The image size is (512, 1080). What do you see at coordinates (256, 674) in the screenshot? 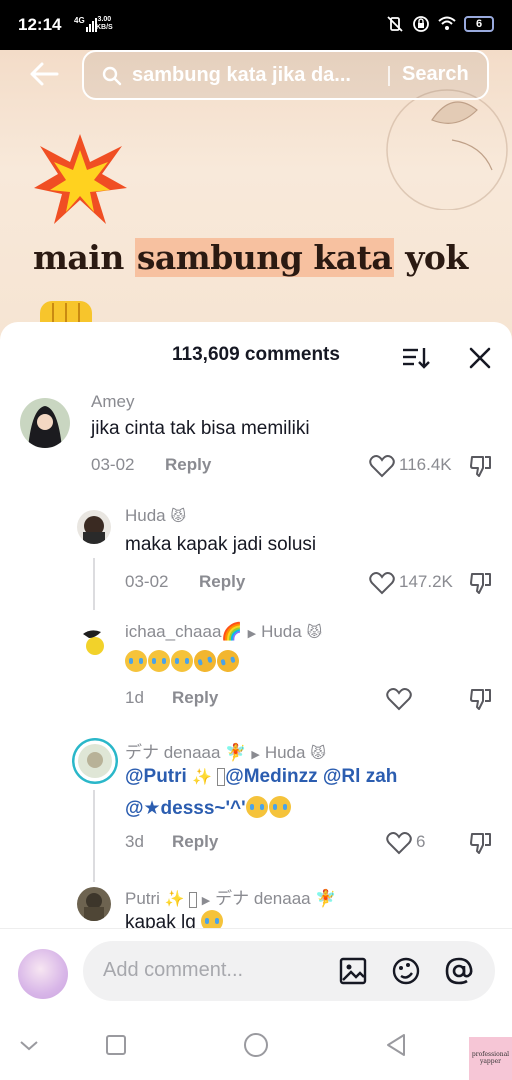
I see `comment-item: ichaa_chaaa🌈 ▶ Huda 😾 1d Reply` at bounding box center [256, 674].